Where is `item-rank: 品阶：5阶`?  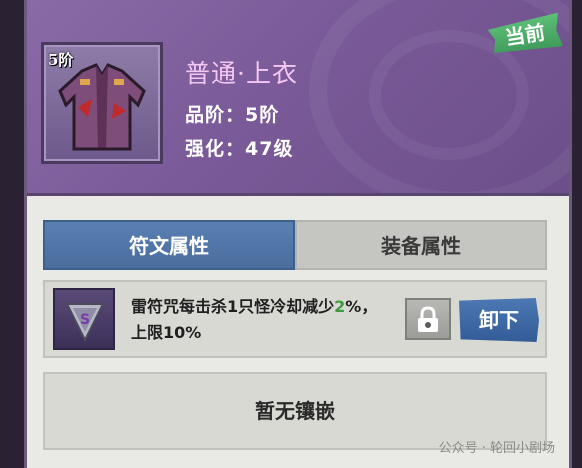
item-rank: 品阶：5阶 is located at coordinates (232, 115).